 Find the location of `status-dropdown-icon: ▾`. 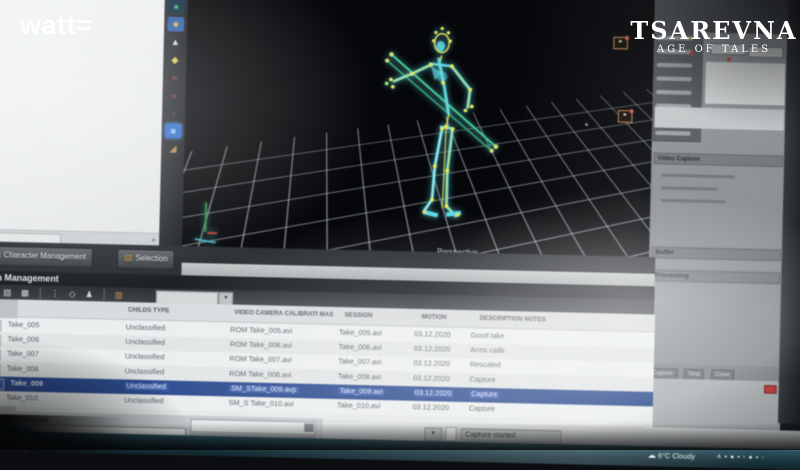

status-dropdown-icon: ▾ is located at coordinates (433, 434).